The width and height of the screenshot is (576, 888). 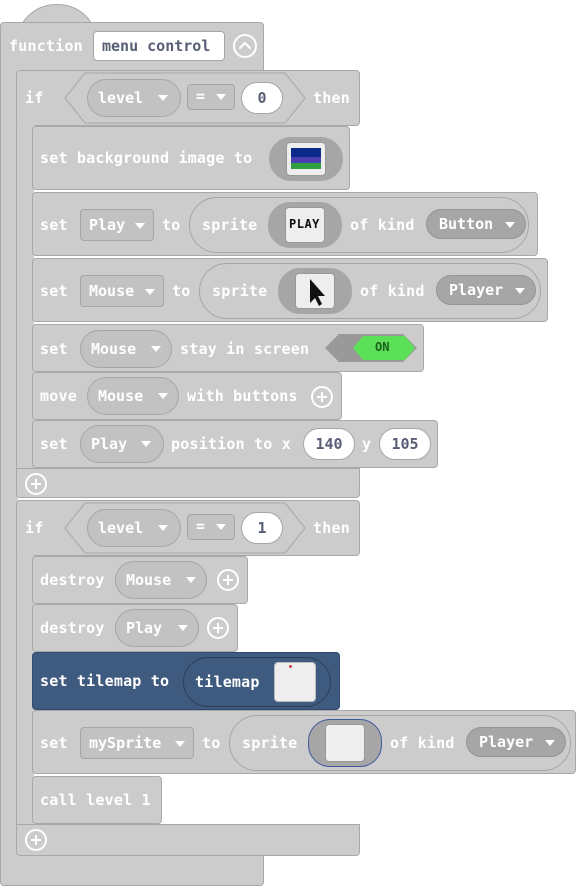 I want to click on toggle-on-label: ON, so click(x=382, y=347).